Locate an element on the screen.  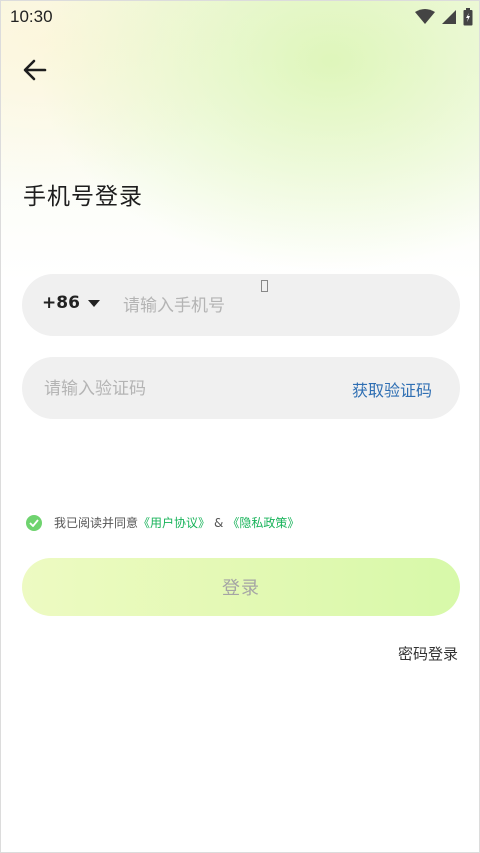
back-button is located at coordinates (36, 70).